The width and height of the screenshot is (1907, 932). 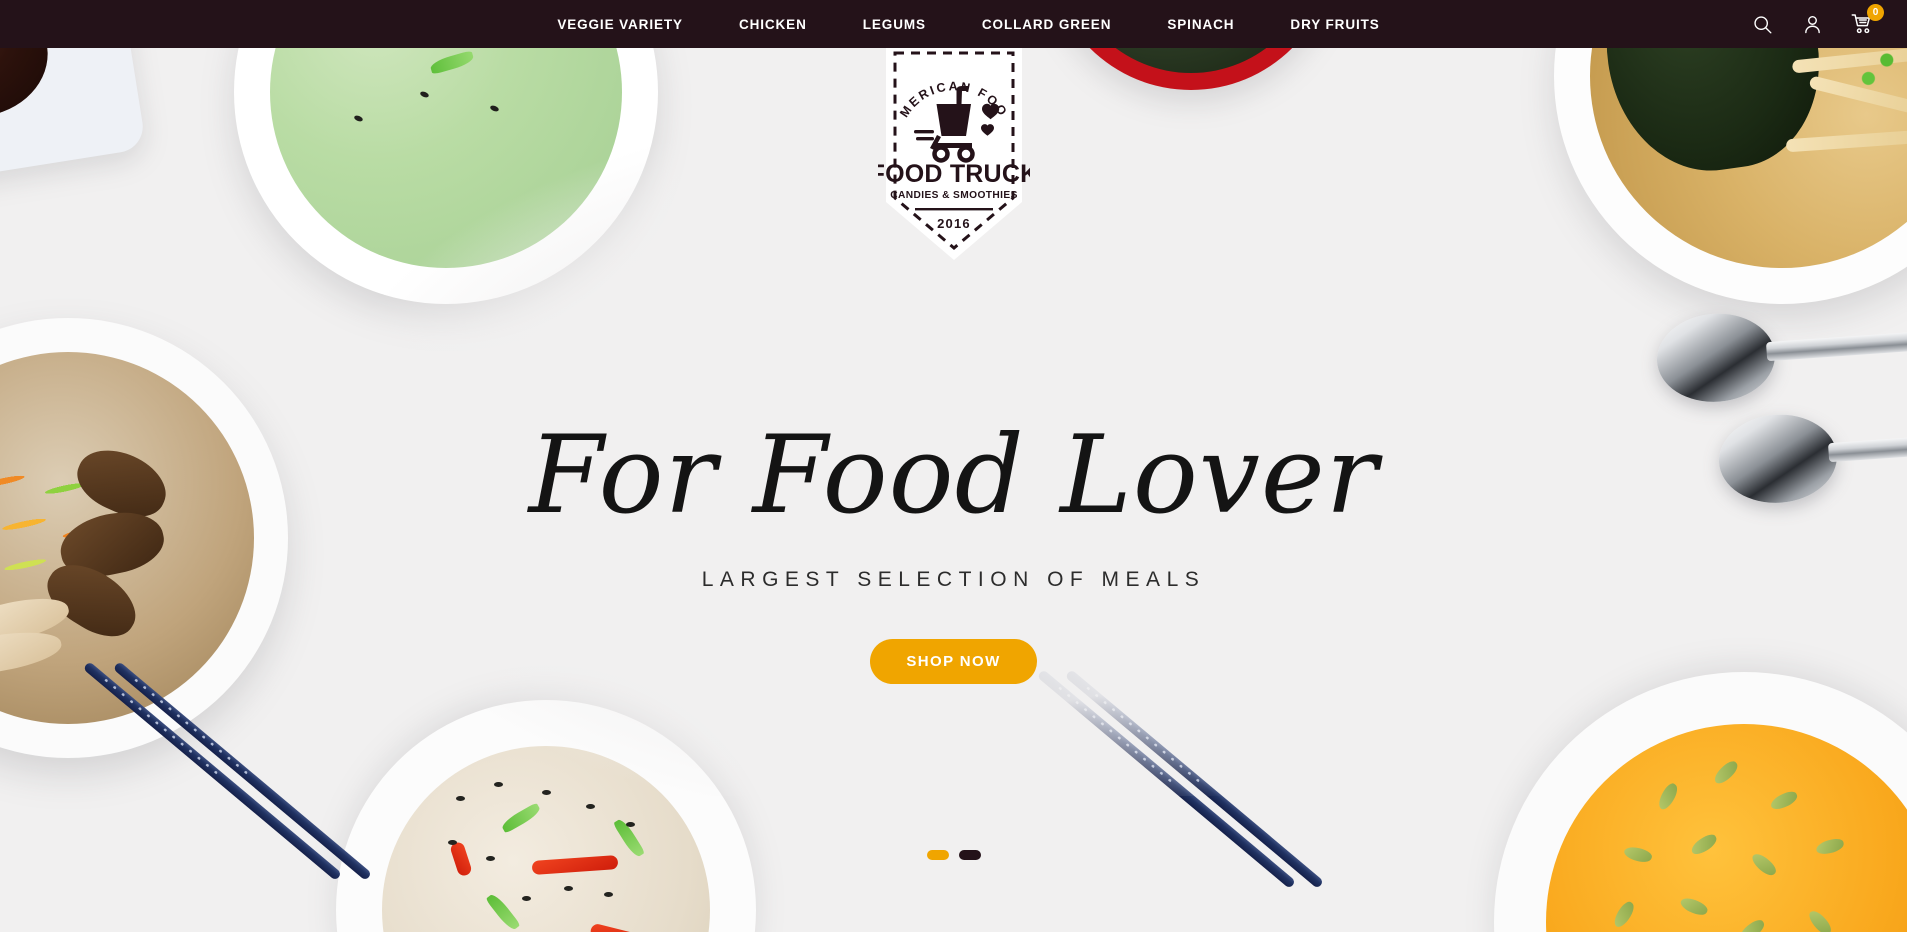 I want to click on logo-name-line1: FOOD TRUCK, so click(x=954, y=174).